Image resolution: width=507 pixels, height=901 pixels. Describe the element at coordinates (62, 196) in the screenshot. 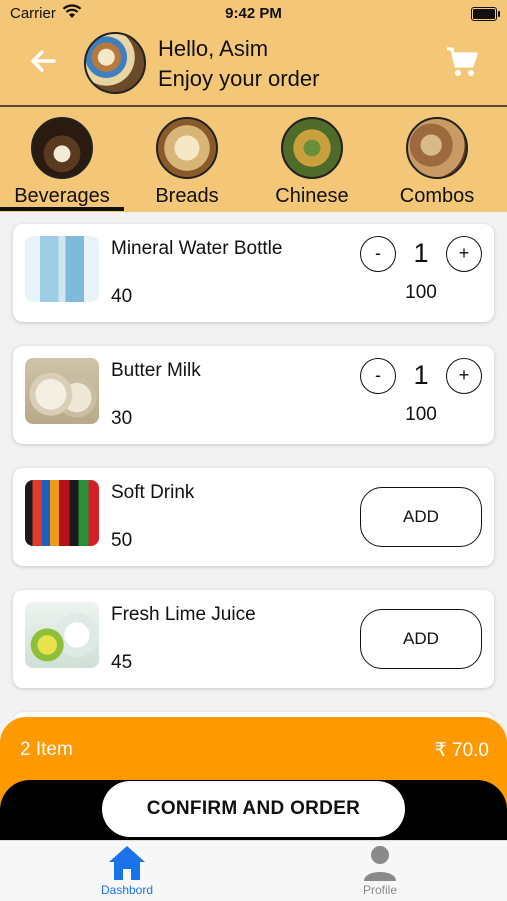

I see `category-label: Beverages` at that location.